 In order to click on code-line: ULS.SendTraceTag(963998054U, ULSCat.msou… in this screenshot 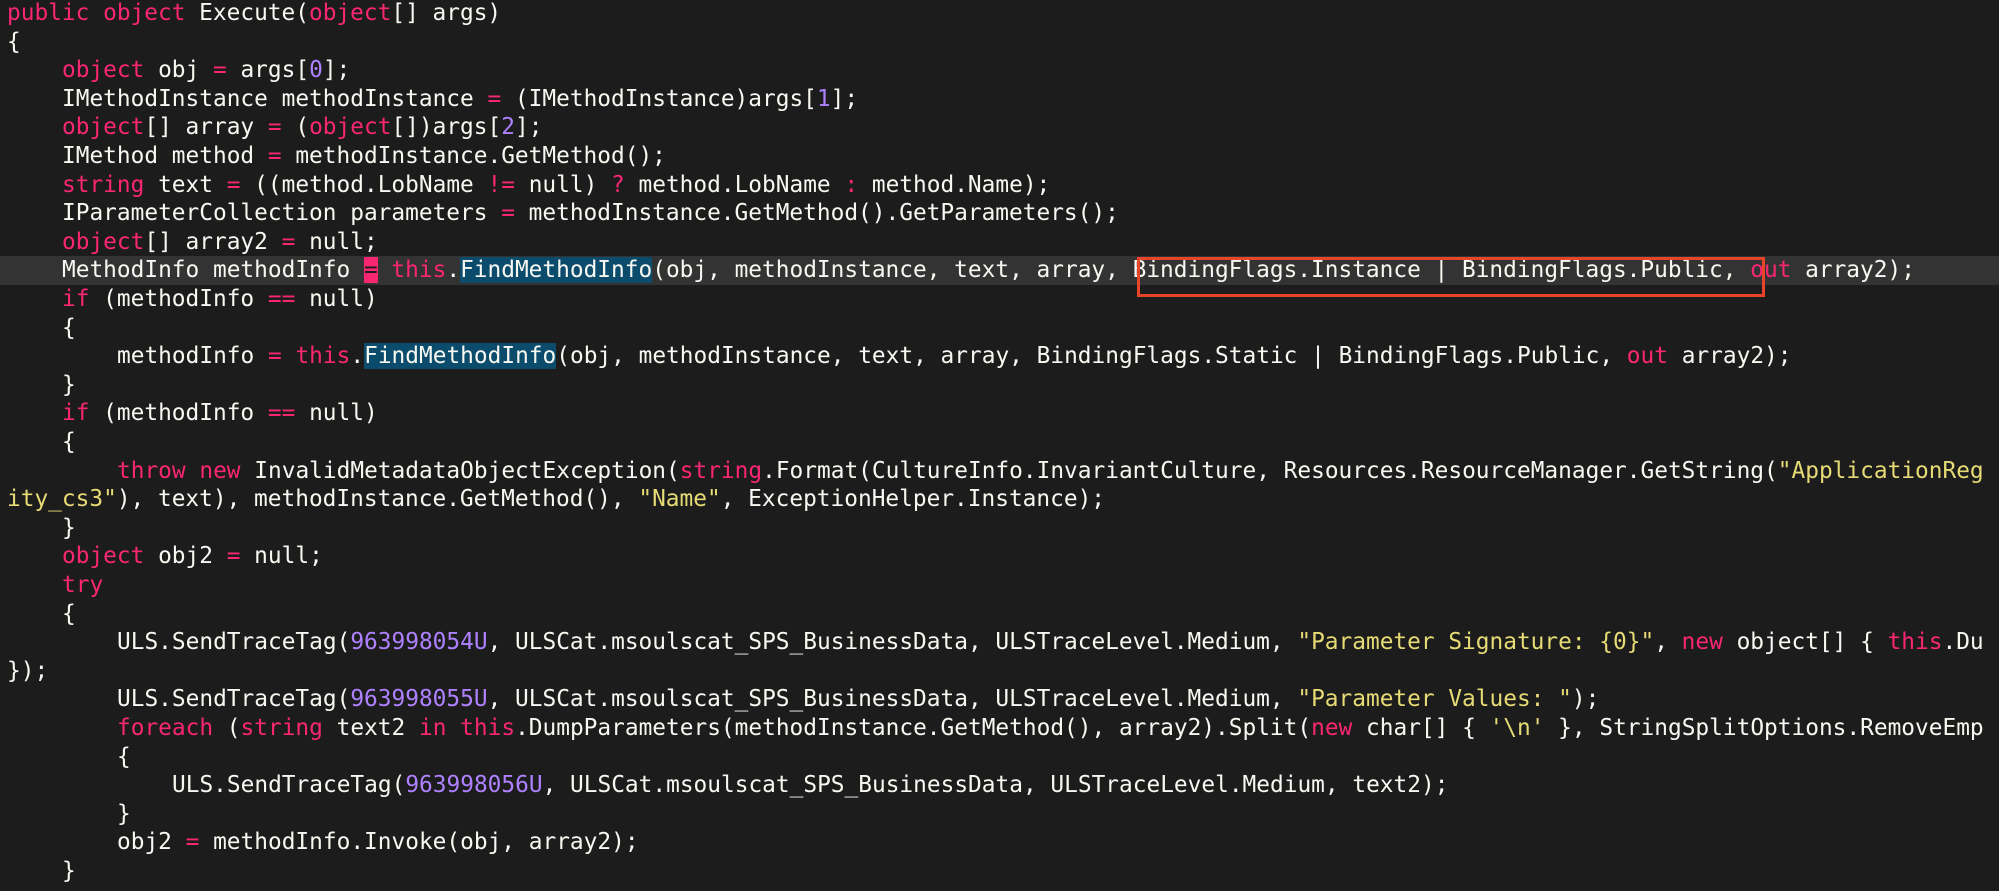, I will do `click(999, 642)`.